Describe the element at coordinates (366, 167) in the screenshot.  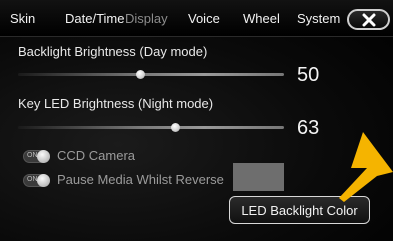
I see `pointer-arrow-icon` at that location.